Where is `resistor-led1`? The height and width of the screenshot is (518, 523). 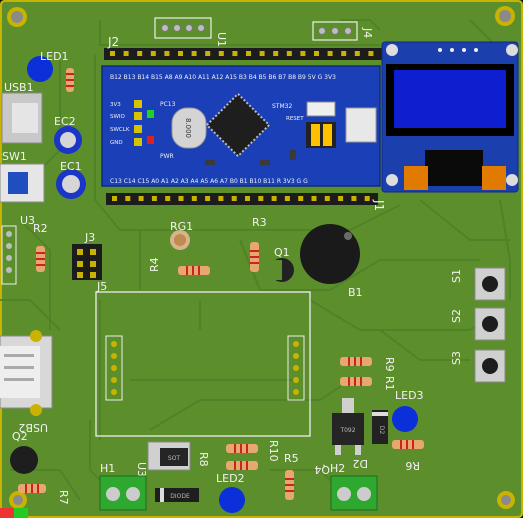
resistor-led1 is located at coordinates (70, 80).